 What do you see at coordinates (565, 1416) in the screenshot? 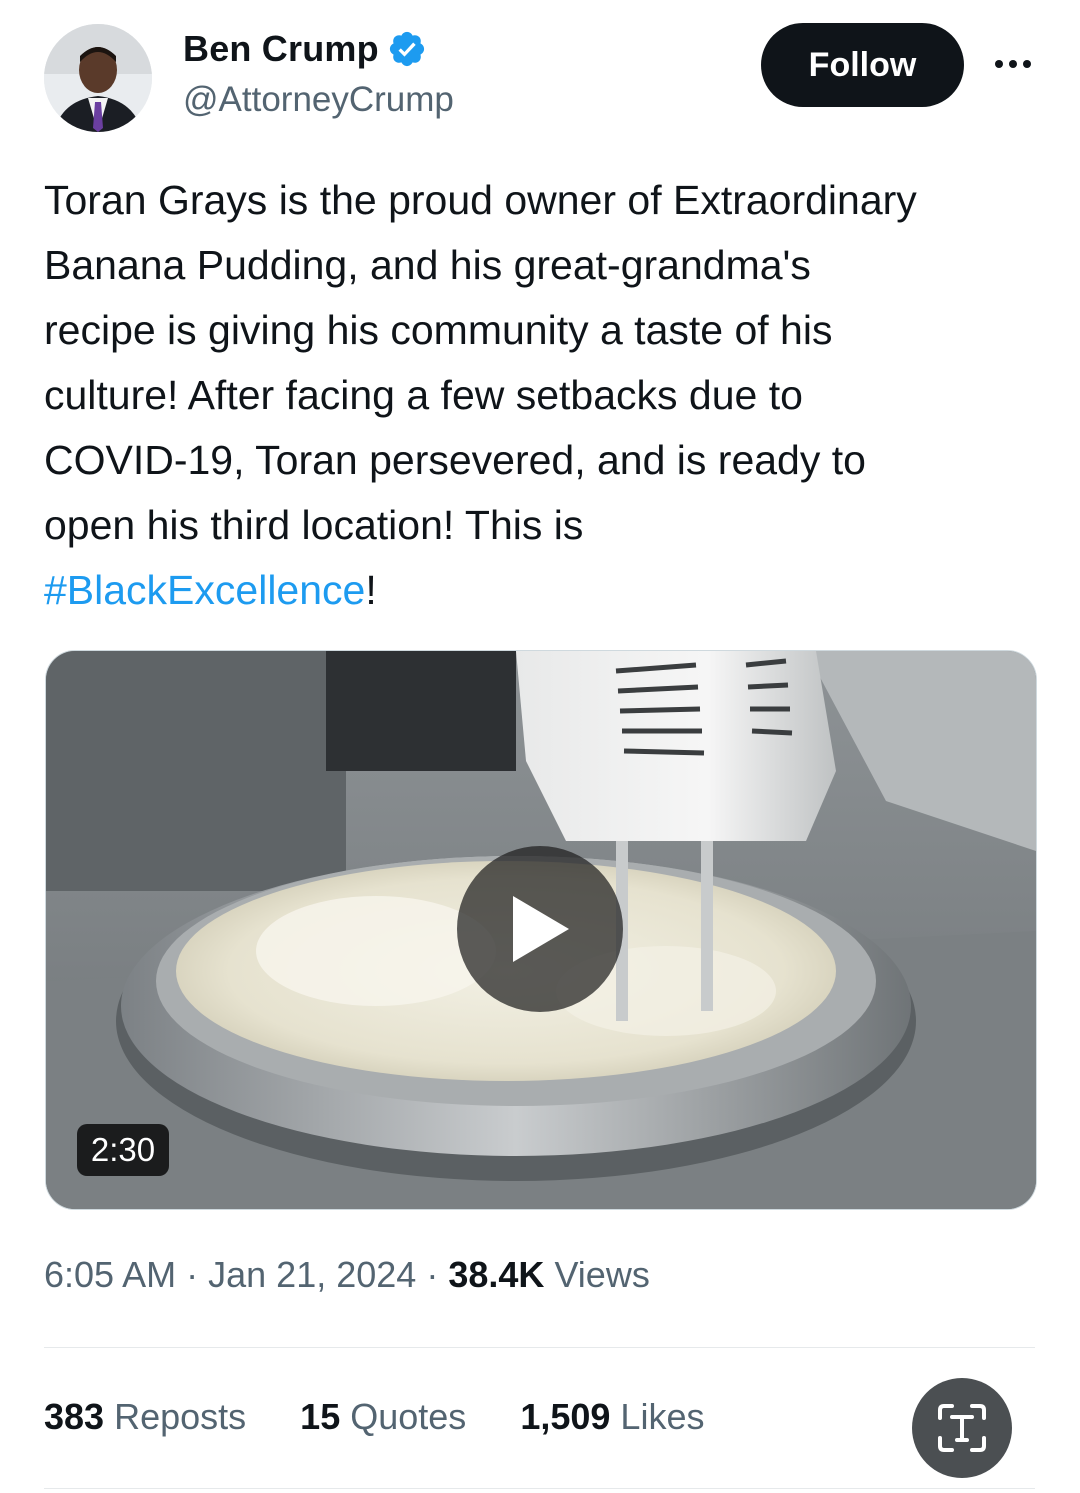
I see `likes-count: 1,509` at bounding box center [565, 1416].